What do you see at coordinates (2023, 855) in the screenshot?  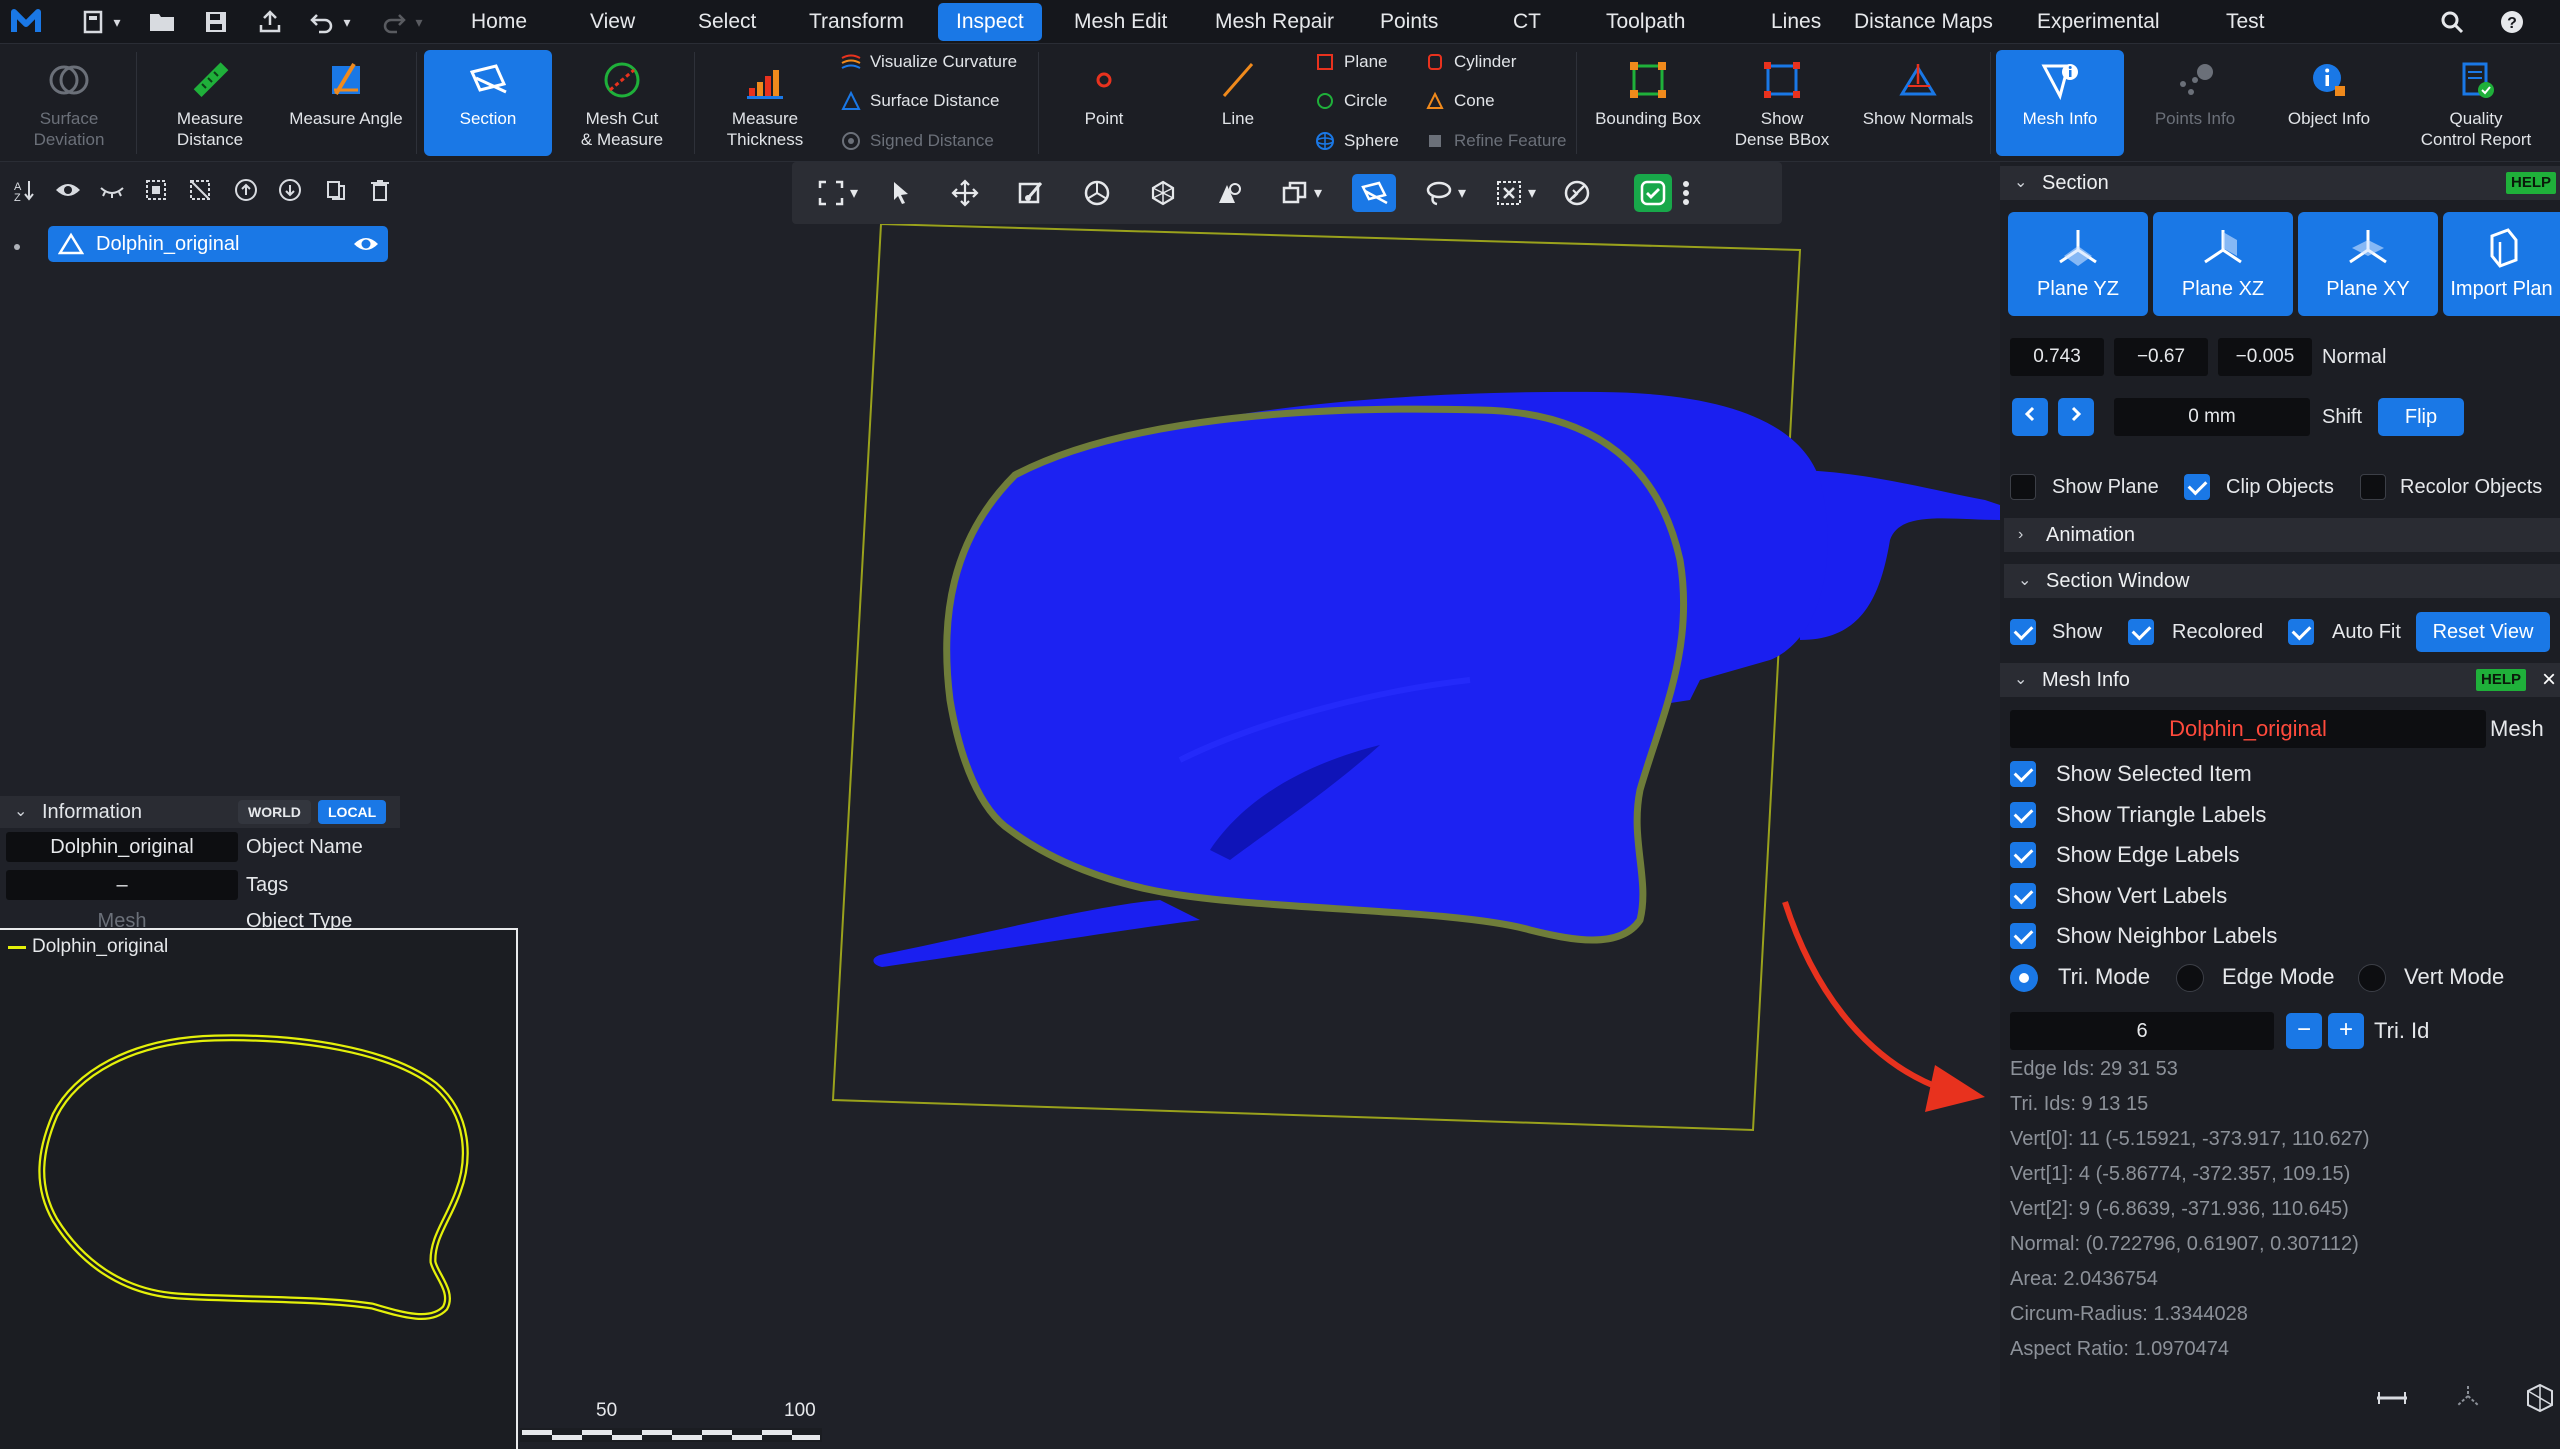 I see `show-edge-labels-checkbox` at bounding box center [2023, 855].